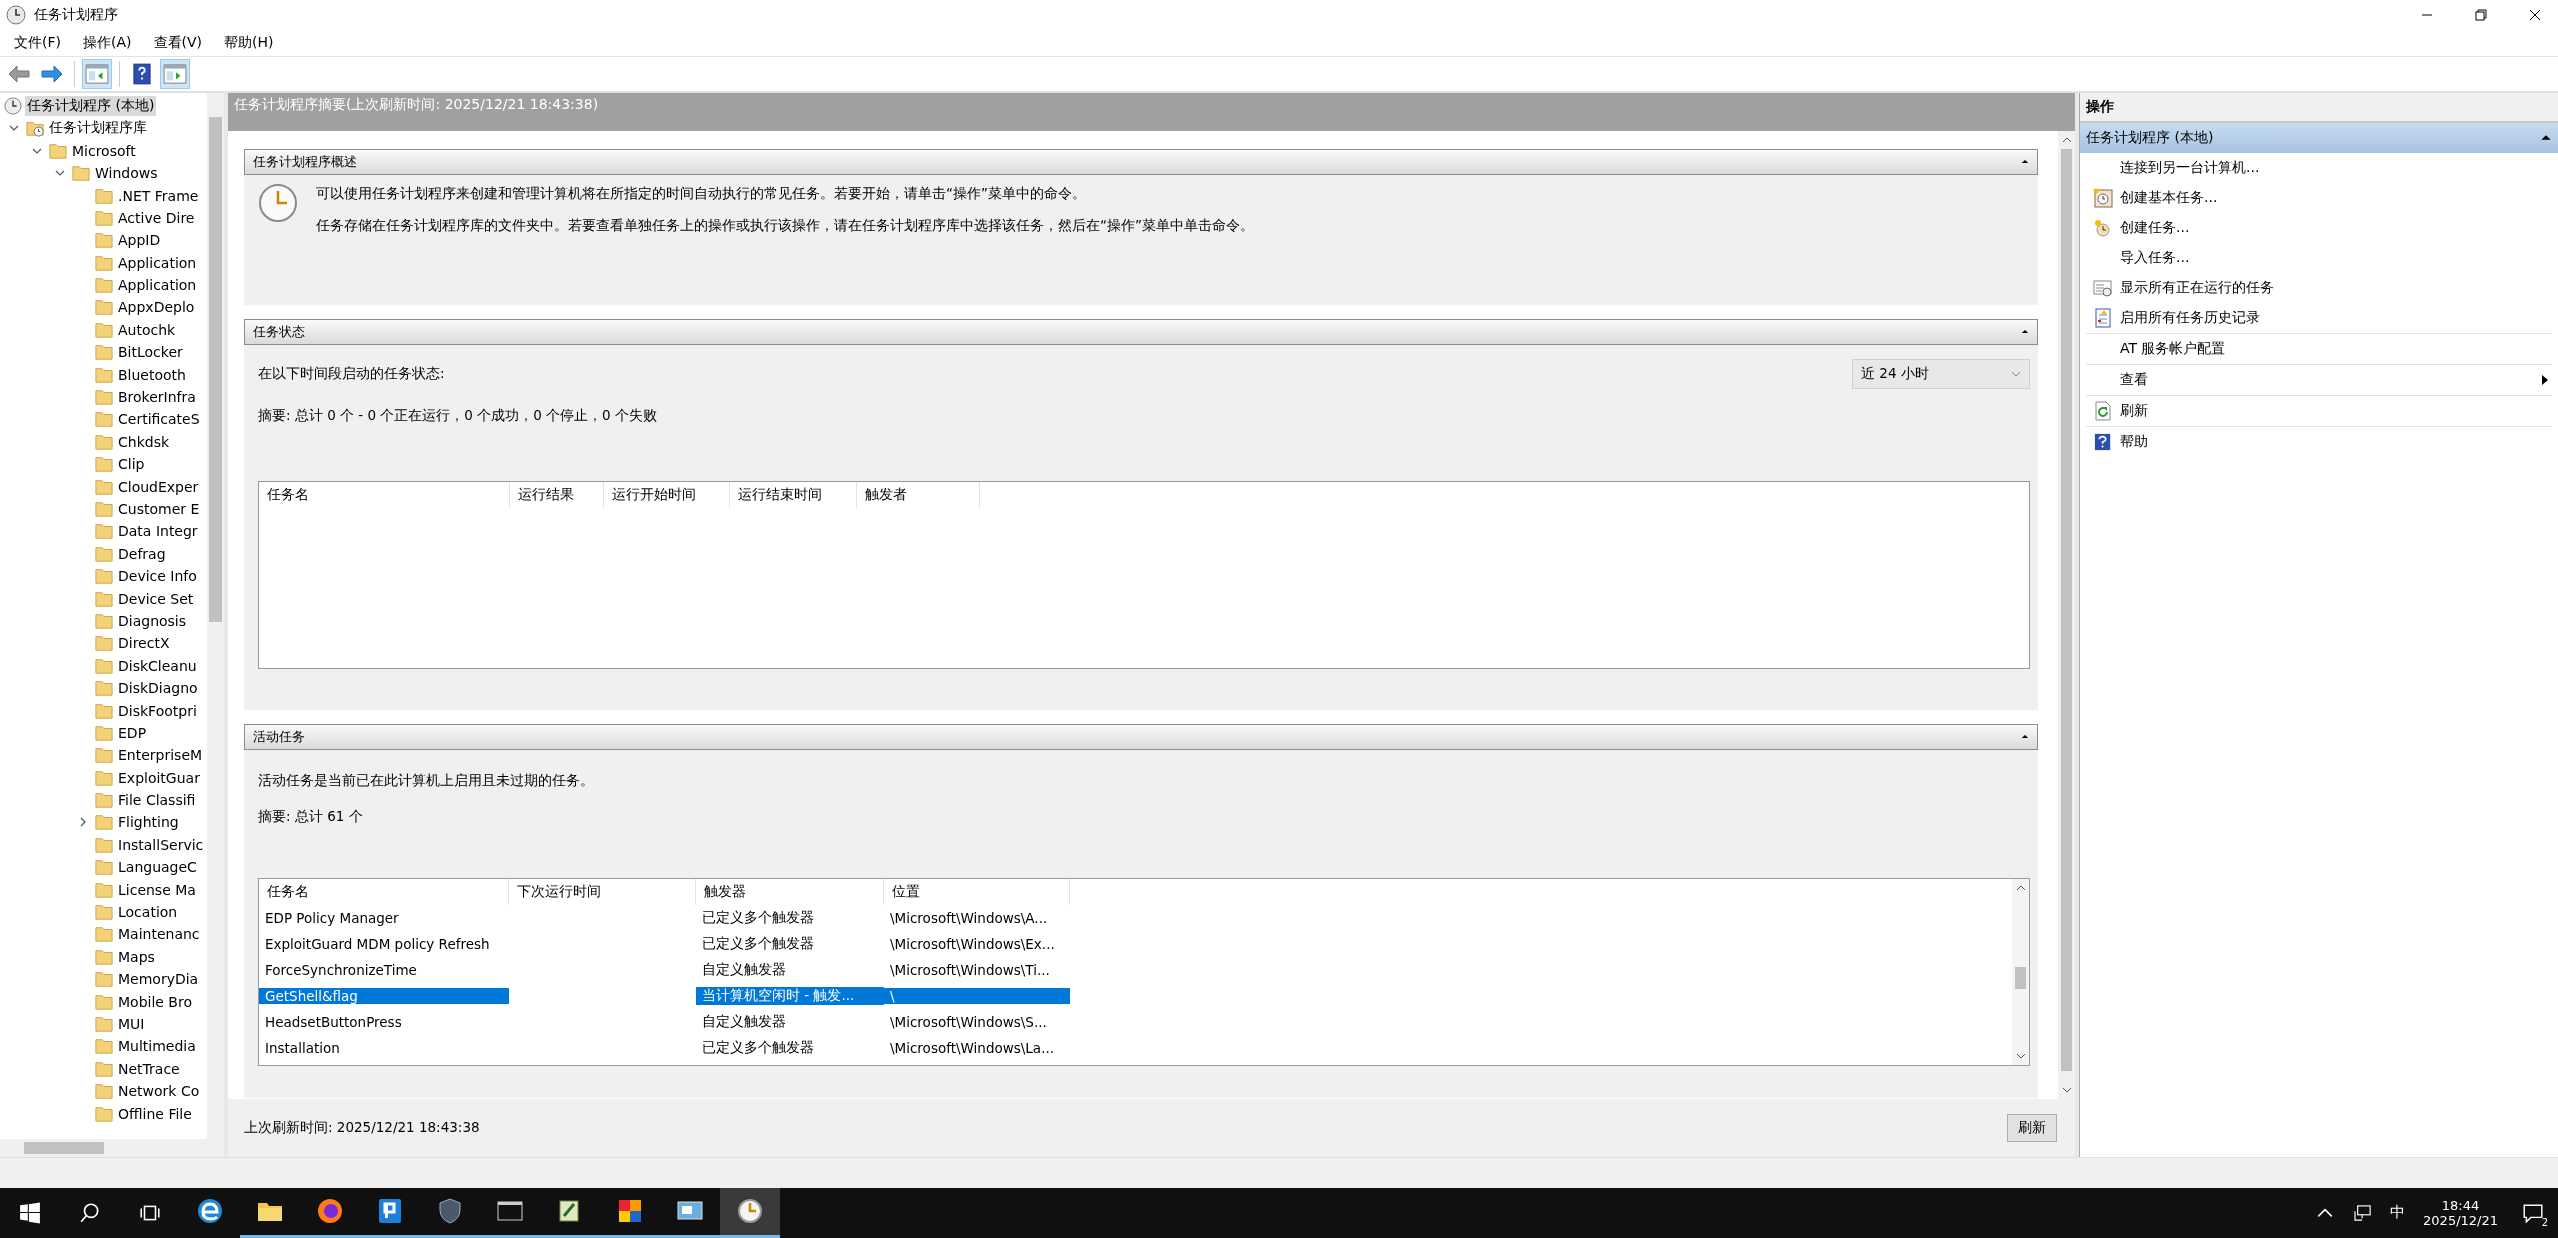 The image size is (2558, 1238). What do you see at coordinates (37, 42) in the screenshot?
I see `menu-item: 文件(F)` at bounding box center [37, 42].